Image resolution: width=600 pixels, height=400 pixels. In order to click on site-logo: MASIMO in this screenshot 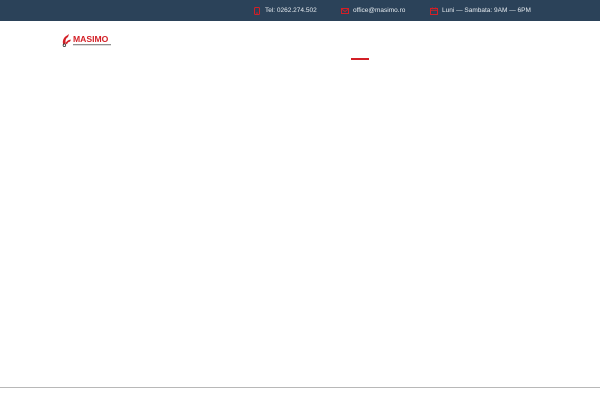, I will do `click(87, 40)`.